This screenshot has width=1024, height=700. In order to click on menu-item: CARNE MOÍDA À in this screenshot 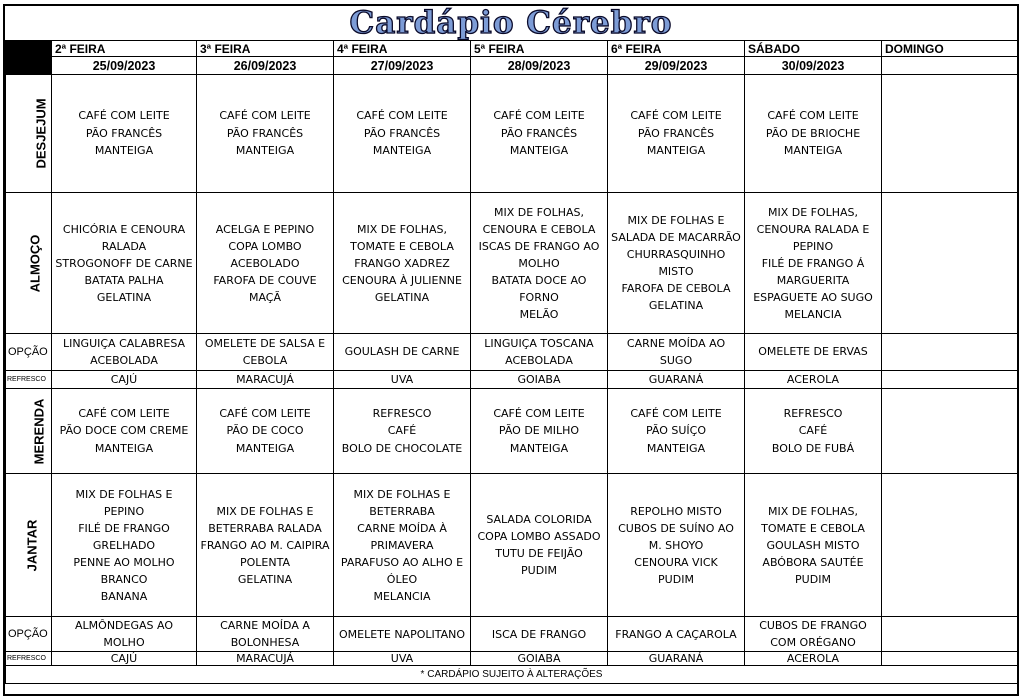, I will do `click(402, 528)`.